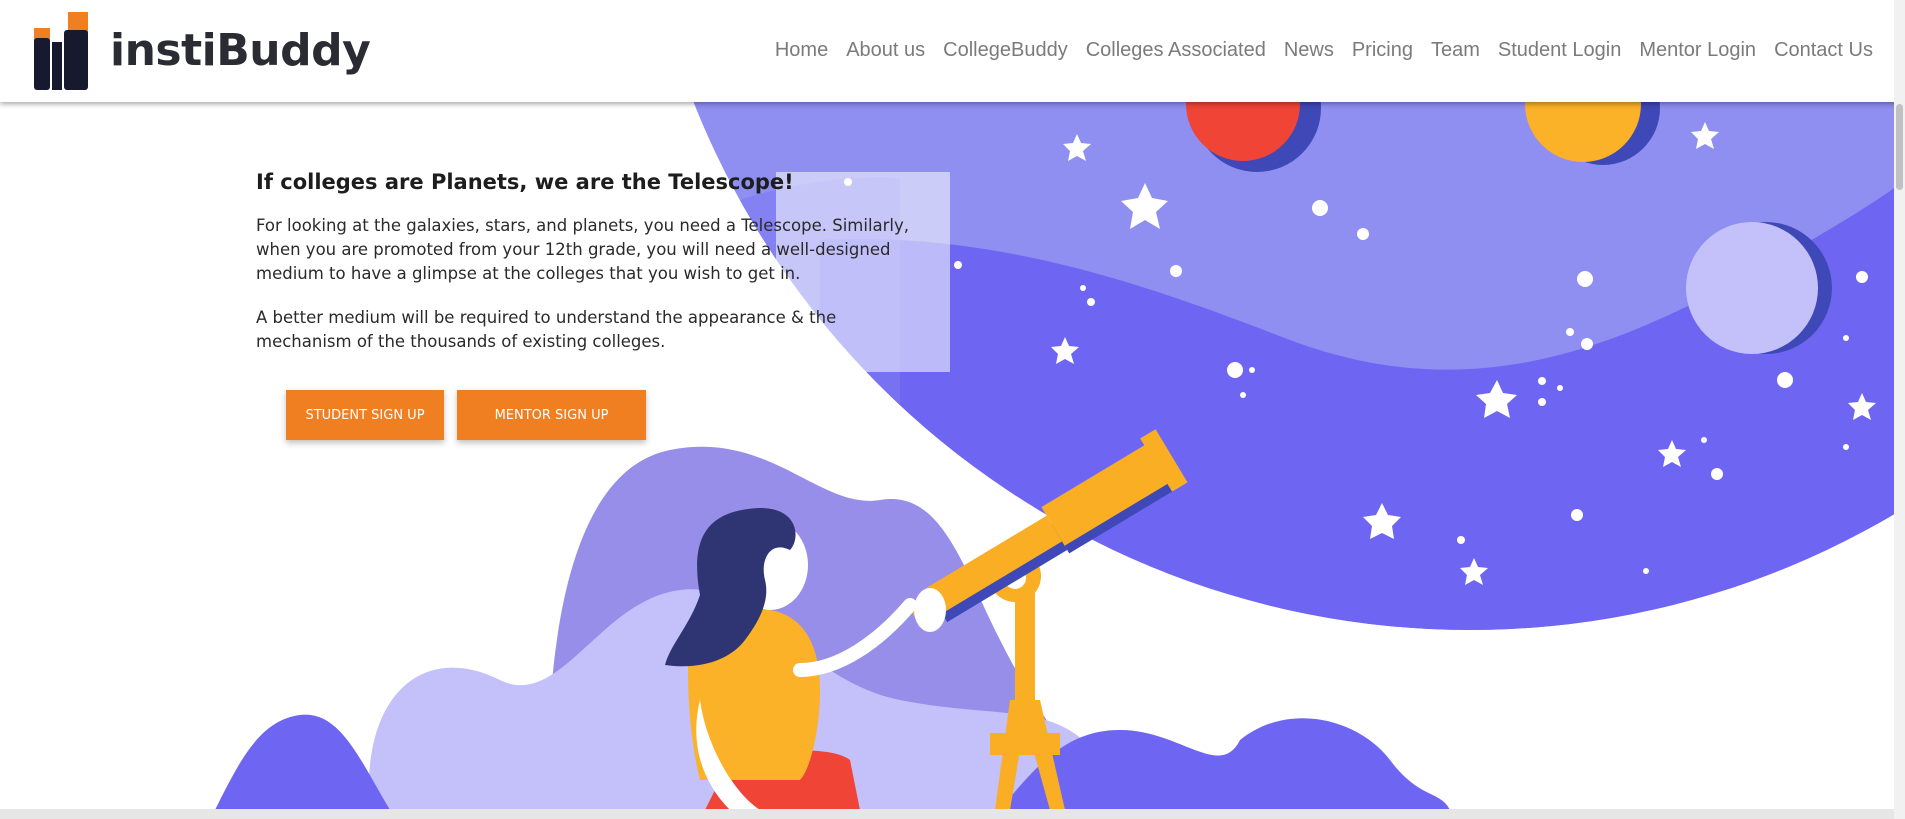 The height and width of the screenshot is (819, 1905). Describe the element at coordinates (1559, 50) in the screenshot. I see `nav-student-login: Student Login` at that location.